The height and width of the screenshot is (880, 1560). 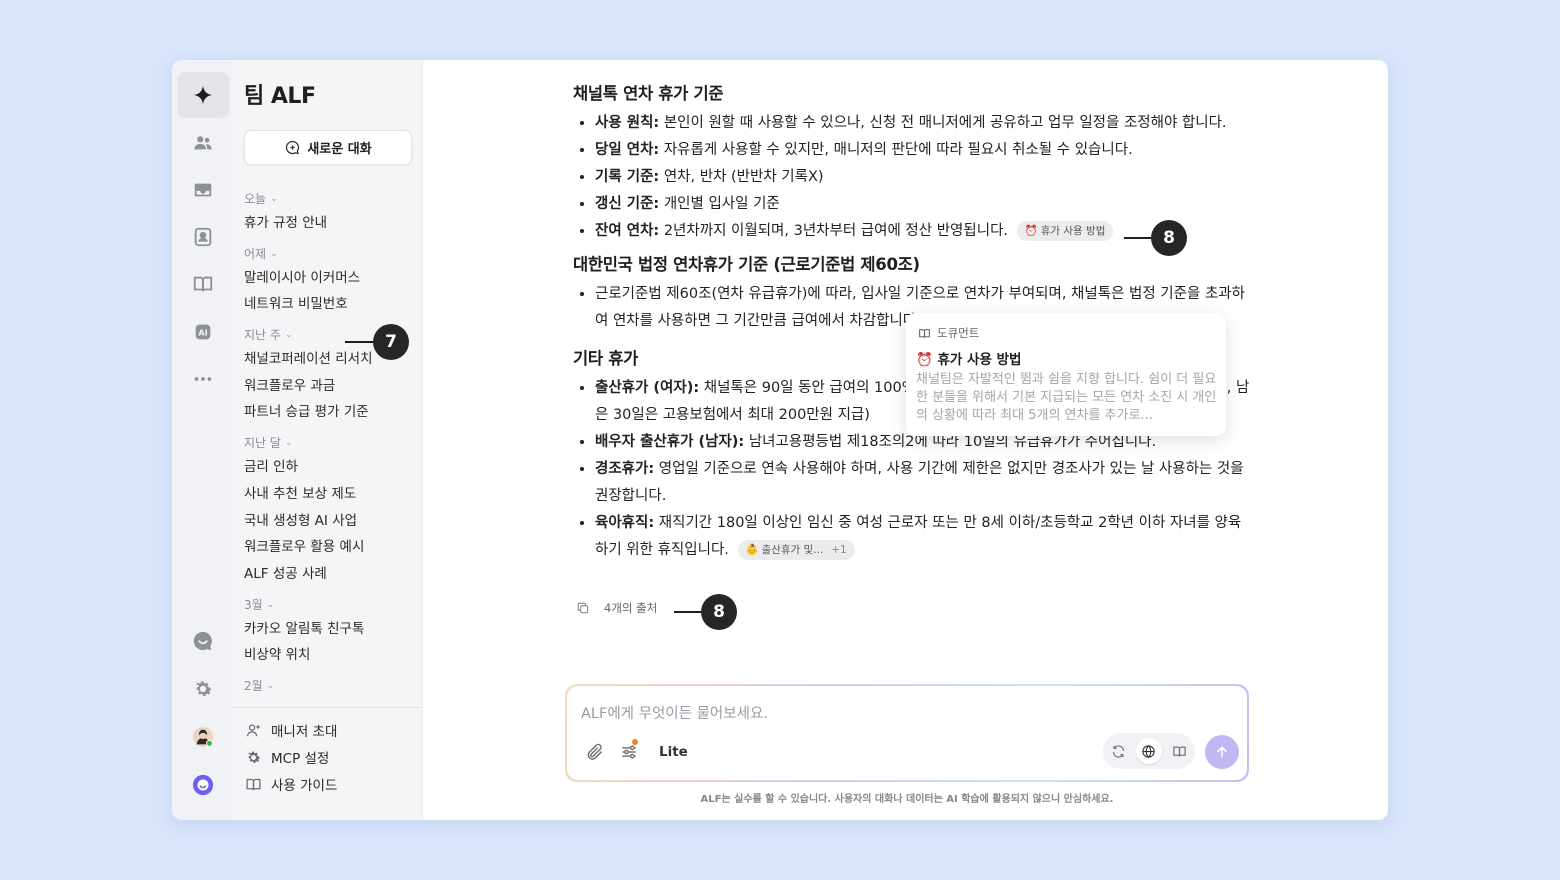 I want to click on group-march: 3월 ⌄, so click(x=329, y=605).